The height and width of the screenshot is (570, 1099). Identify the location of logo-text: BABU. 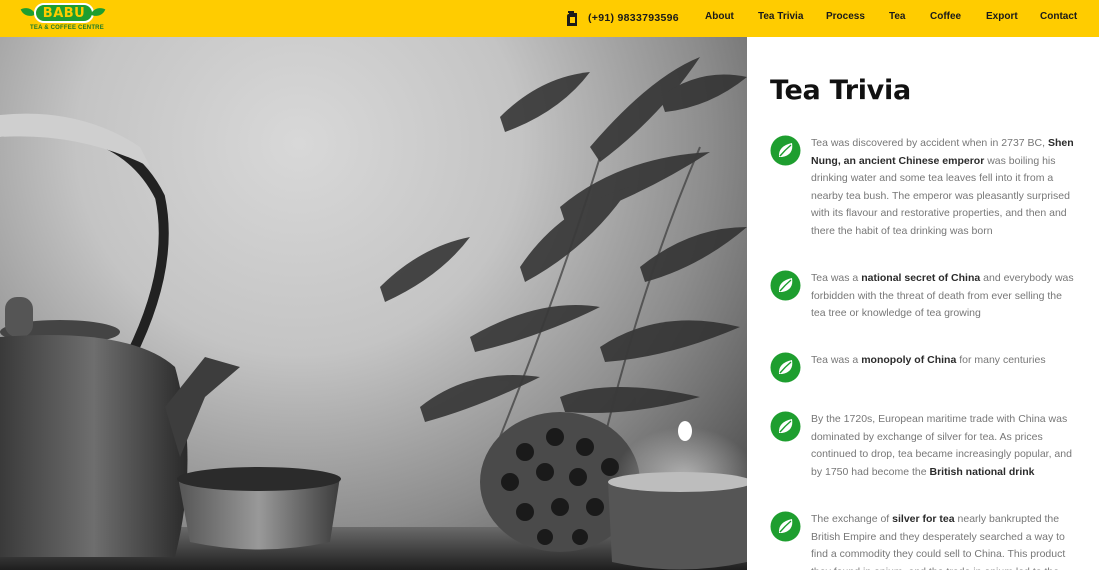
(64, 13).